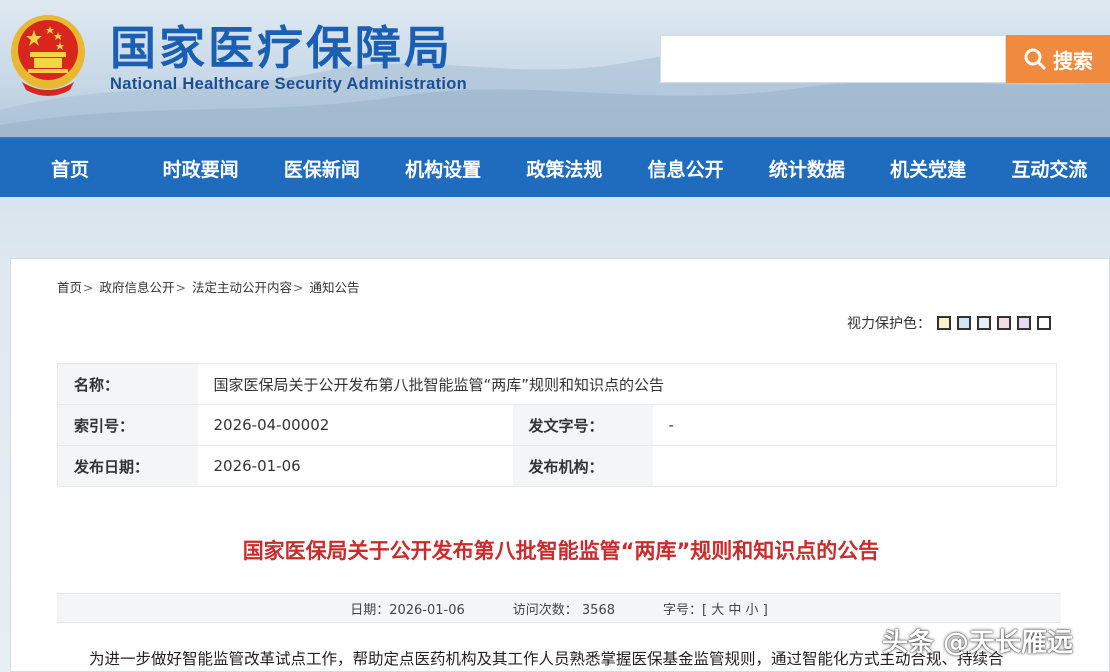 The width and height of the screenshot is (1110, 672). What do you see at coordinates (127, 384) in the screenshot?
I see `name-label: 名称：` at bounding box center [127, 384].